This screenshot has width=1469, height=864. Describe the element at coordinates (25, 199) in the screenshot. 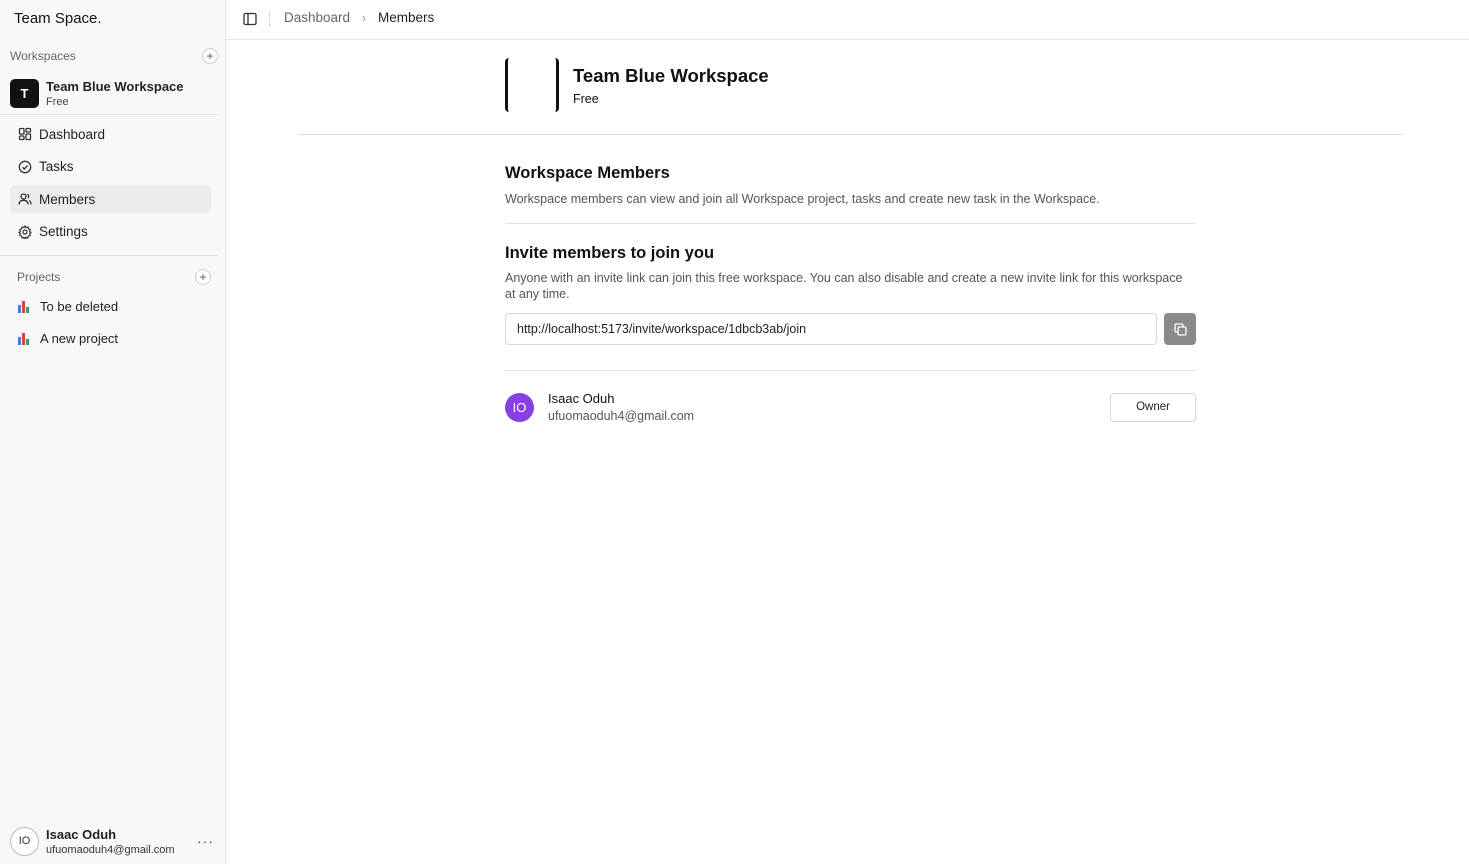

I see `users-icon` at that location.